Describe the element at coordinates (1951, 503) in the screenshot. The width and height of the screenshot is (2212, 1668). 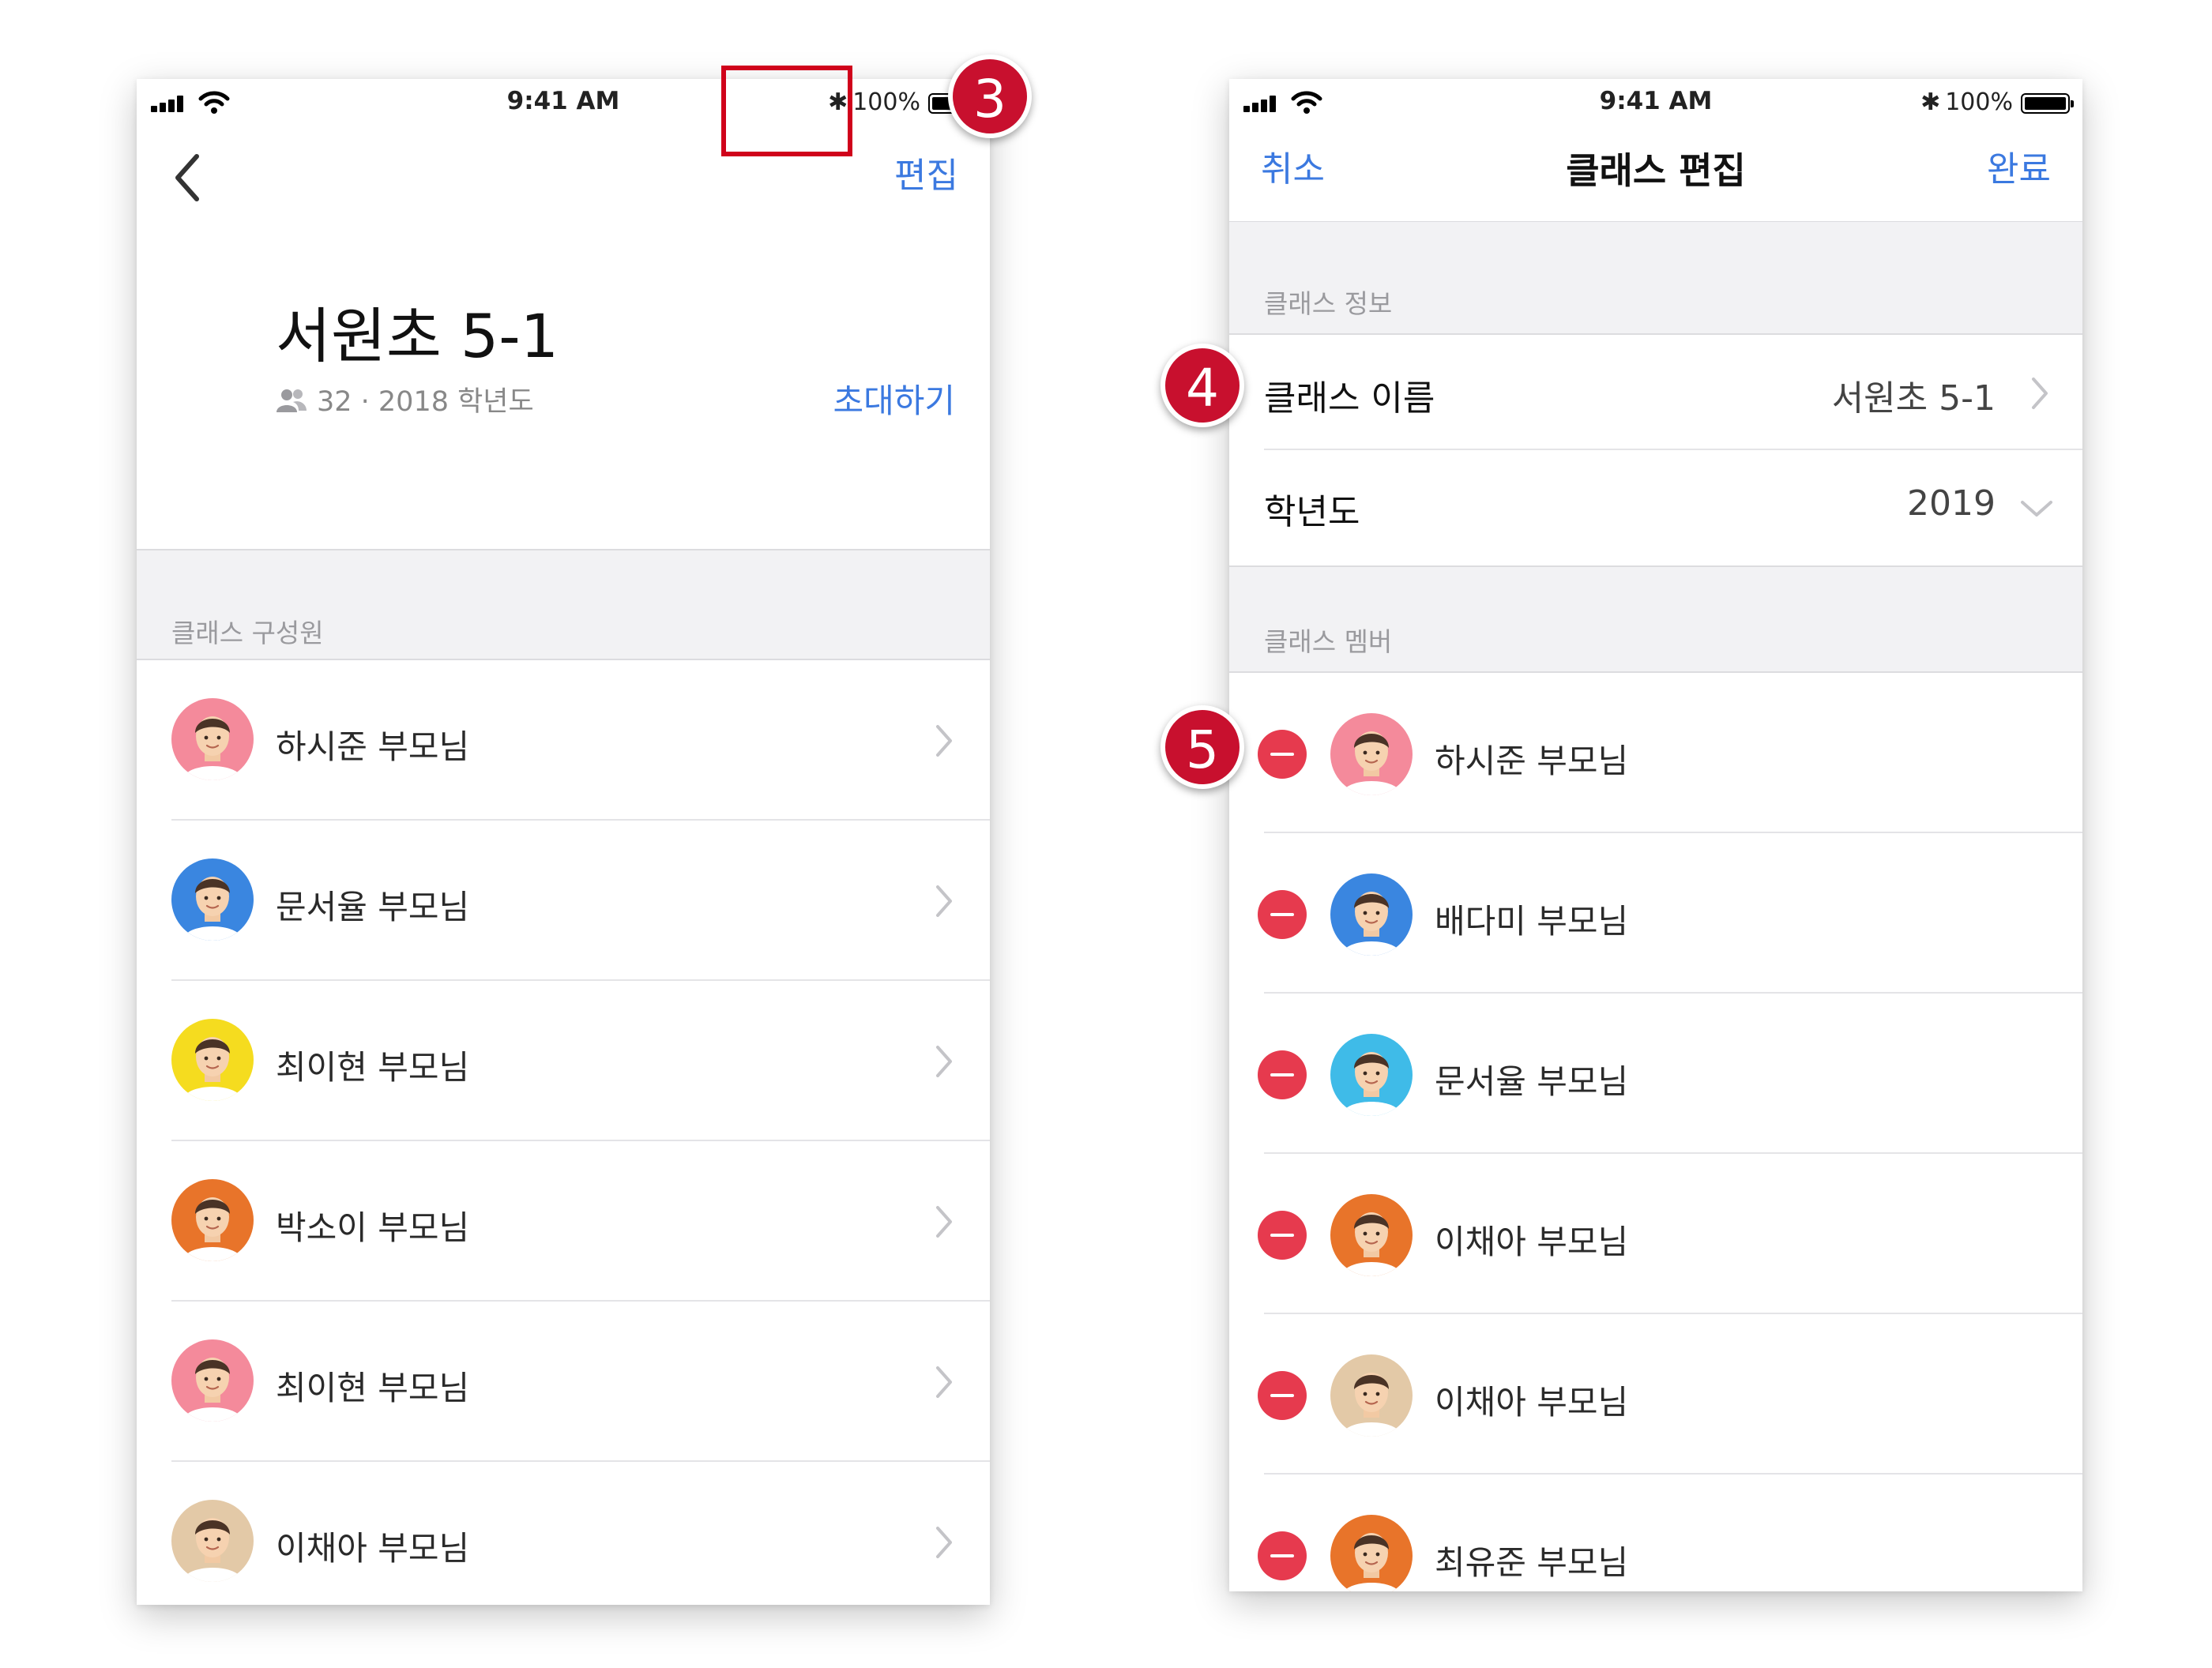
I see `school-year-value: 2019` at that location.